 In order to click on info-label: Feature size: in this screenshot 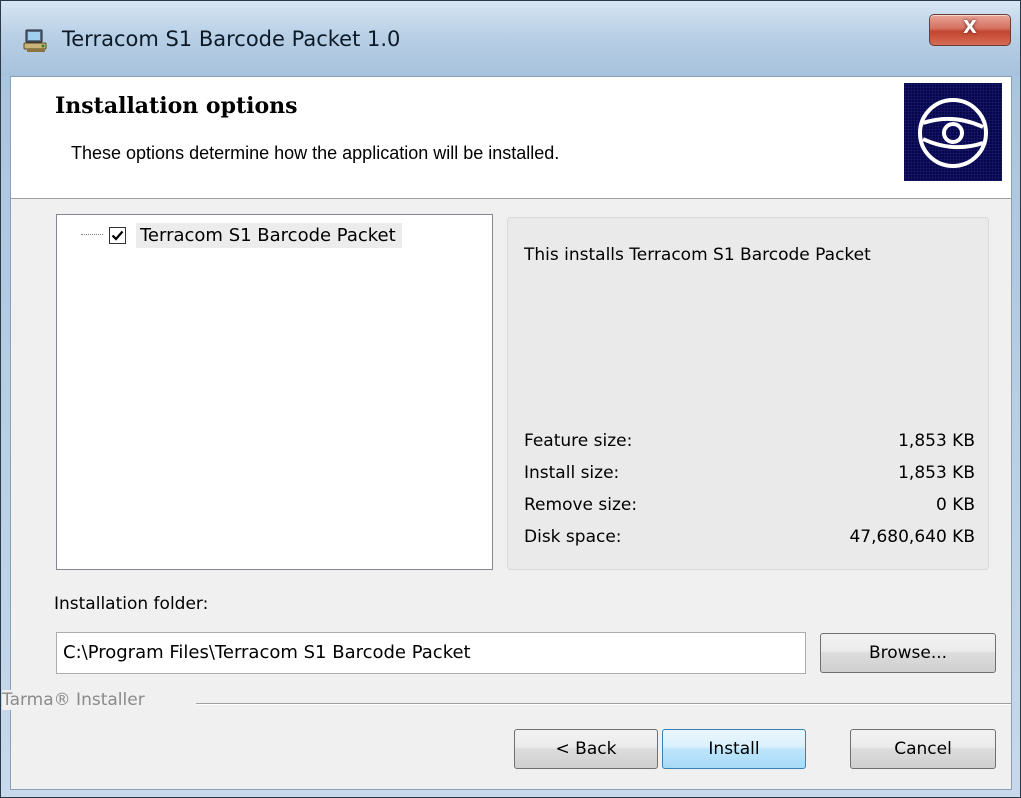, I will do `click(578, 441)`.